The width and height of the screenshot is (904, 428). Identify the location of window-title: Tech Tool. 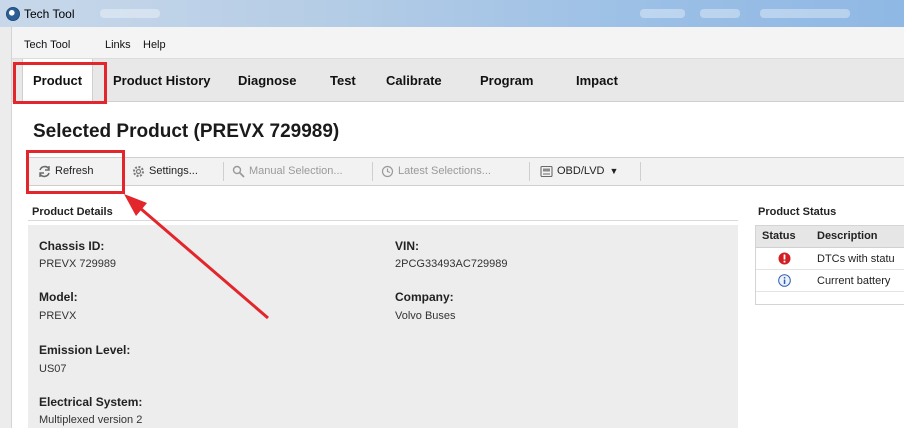
(49, 14).